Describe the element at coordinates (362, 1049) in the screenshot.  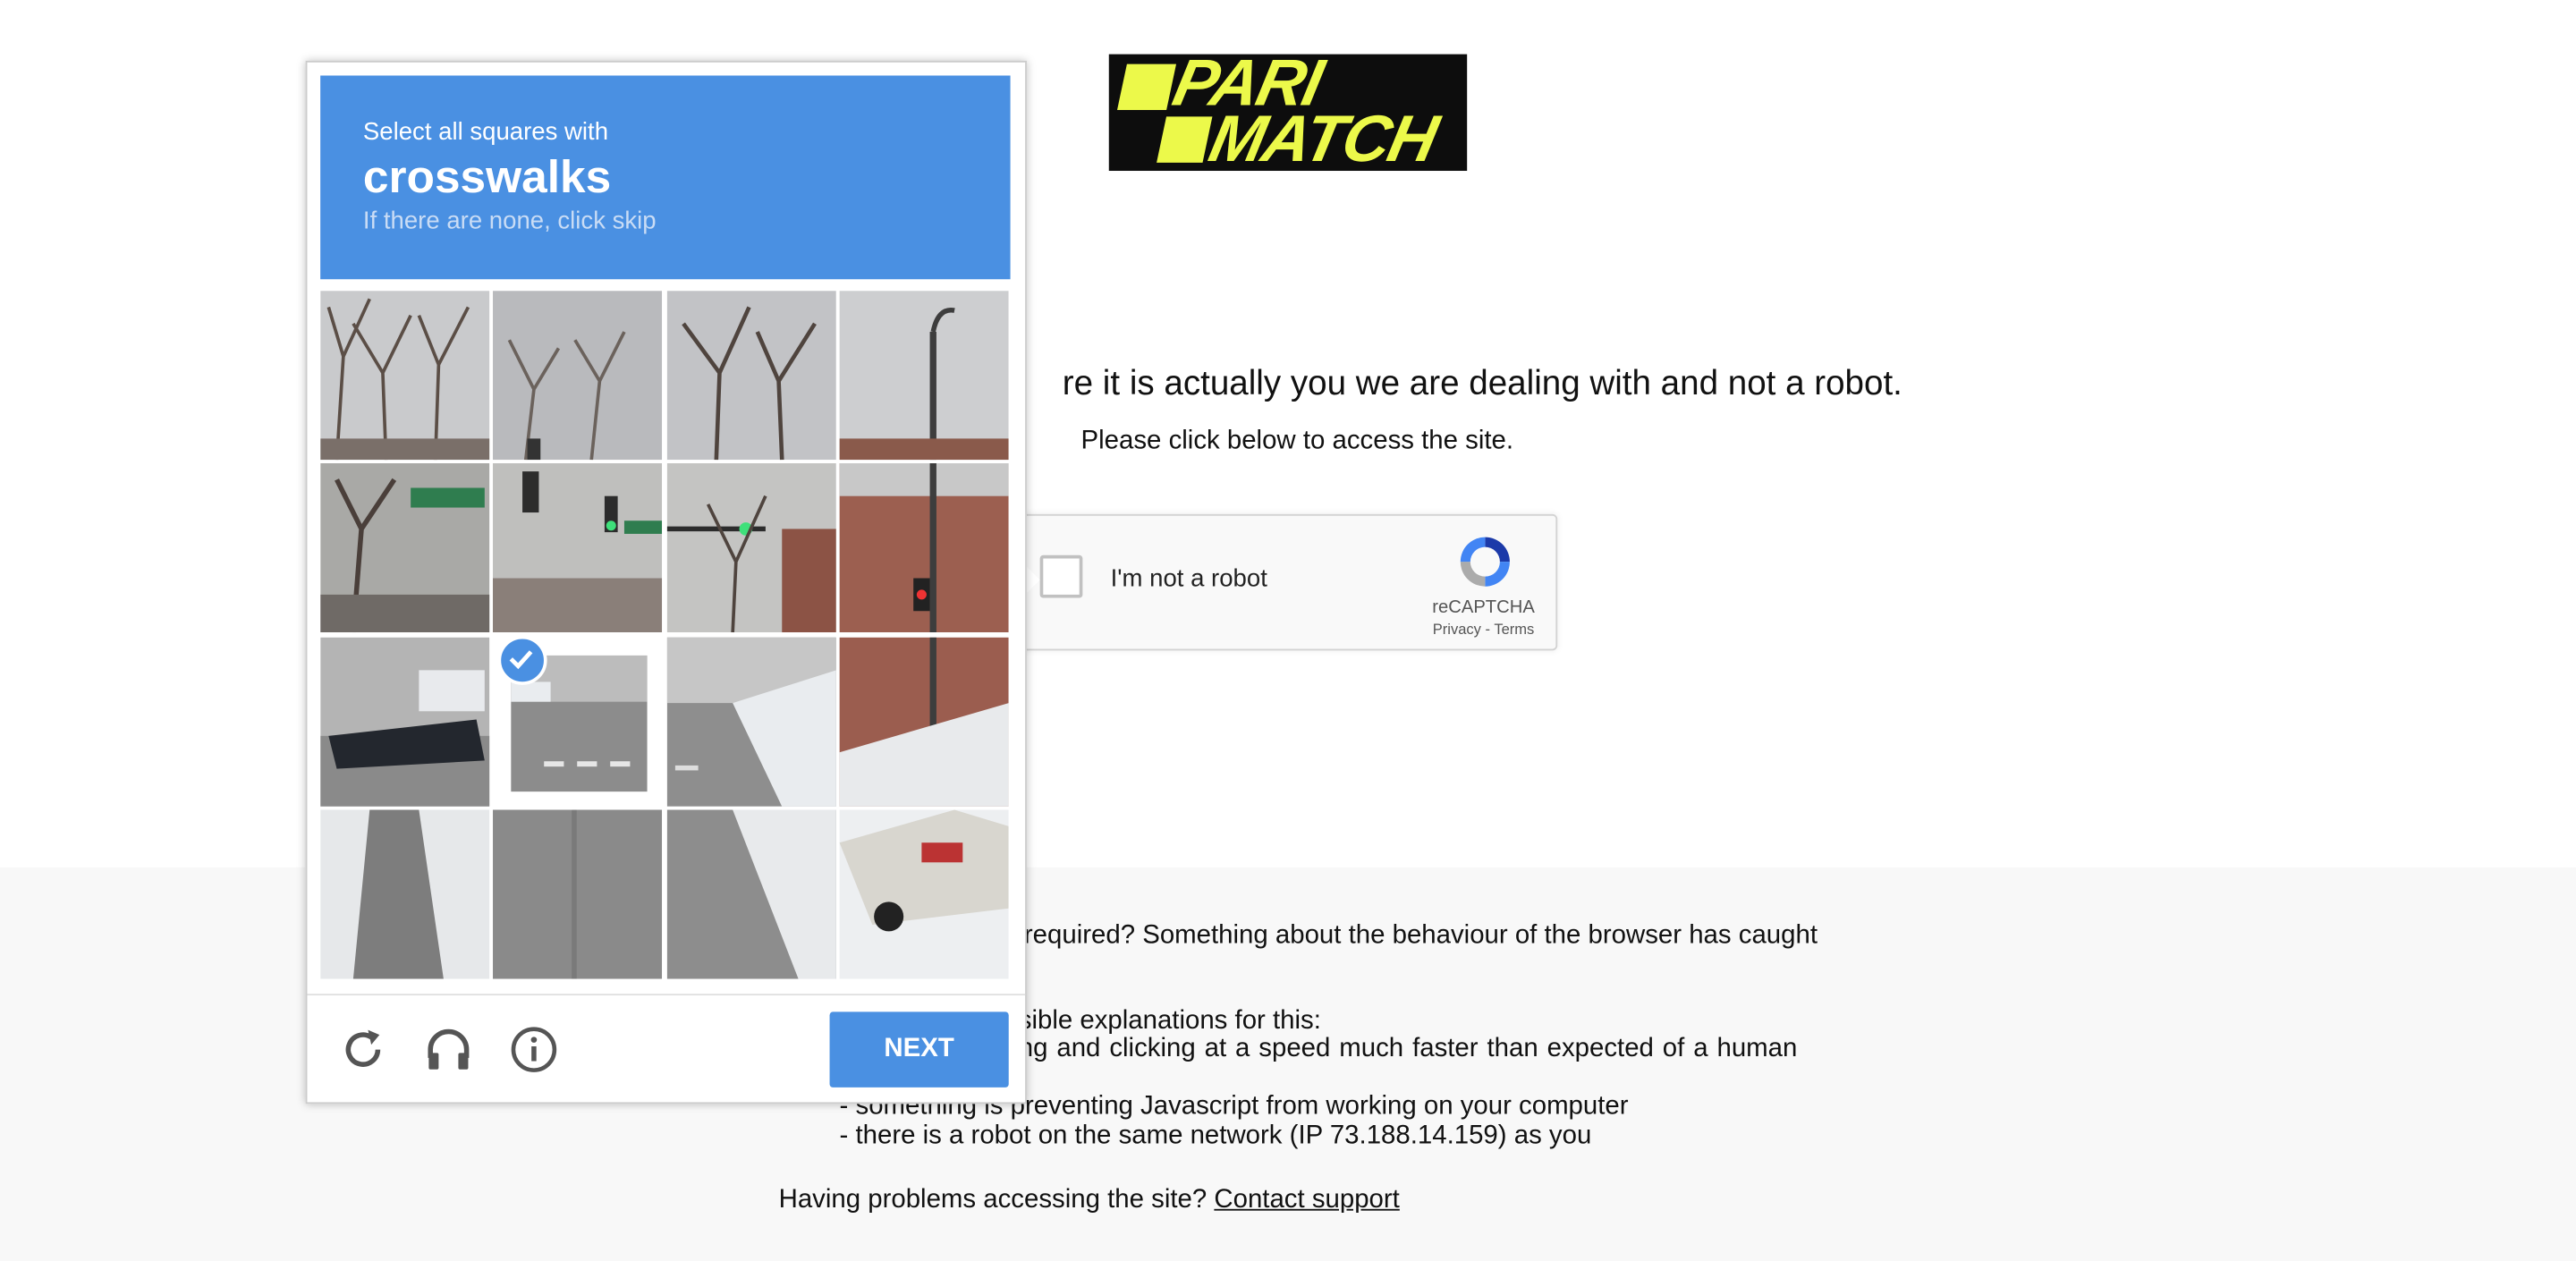
I see `reload-icon` at that location.